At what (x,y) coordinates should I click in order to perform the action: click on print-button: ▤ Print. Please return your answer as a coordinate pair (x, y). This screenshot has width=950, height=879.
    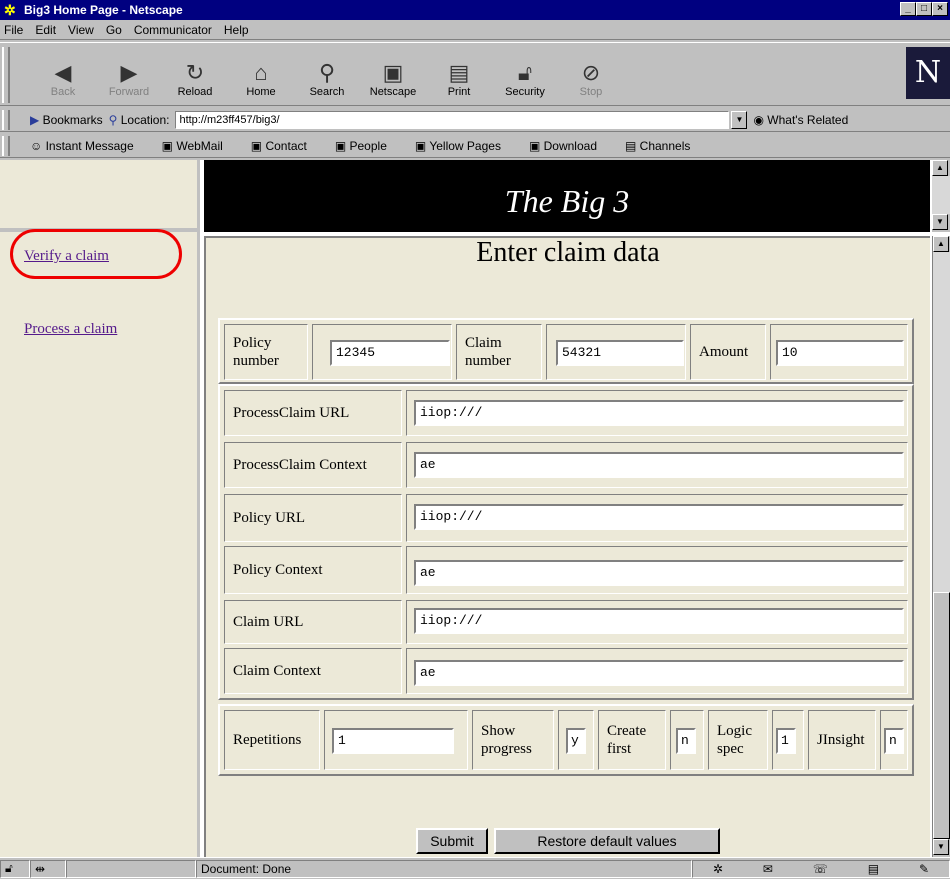
    Looking at the image, I should click on (459, 74).